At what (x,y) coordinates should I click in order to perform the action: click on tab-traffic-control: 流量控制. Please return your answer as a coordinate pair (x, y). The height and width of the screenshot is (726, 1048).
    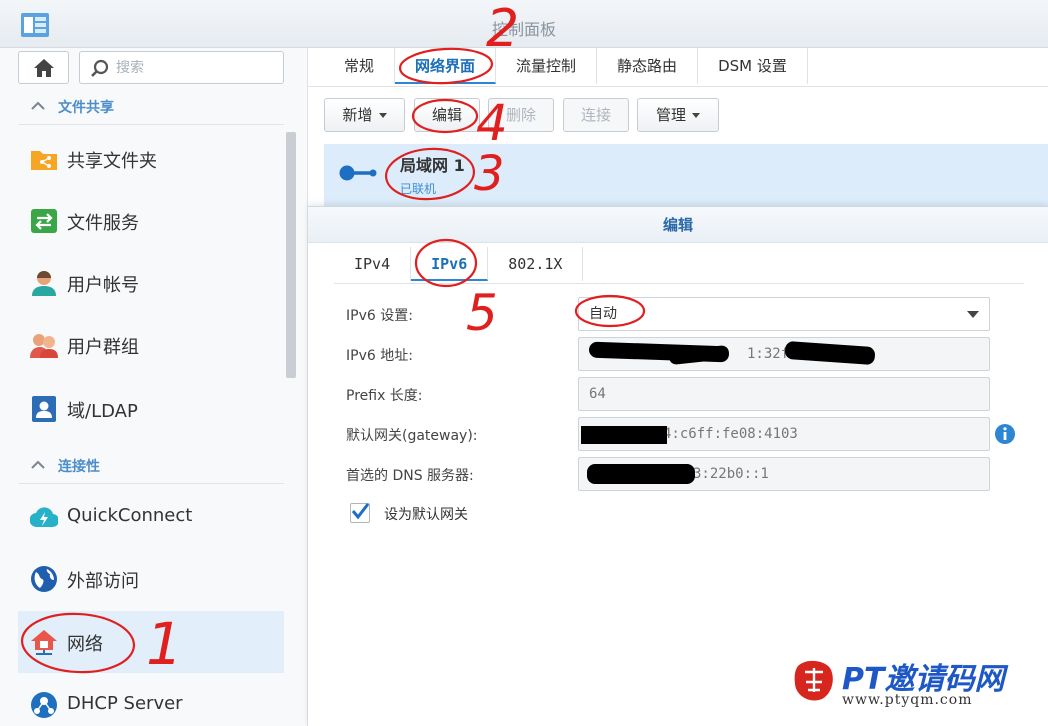
    Looking at the image, I should click on (547, 66).